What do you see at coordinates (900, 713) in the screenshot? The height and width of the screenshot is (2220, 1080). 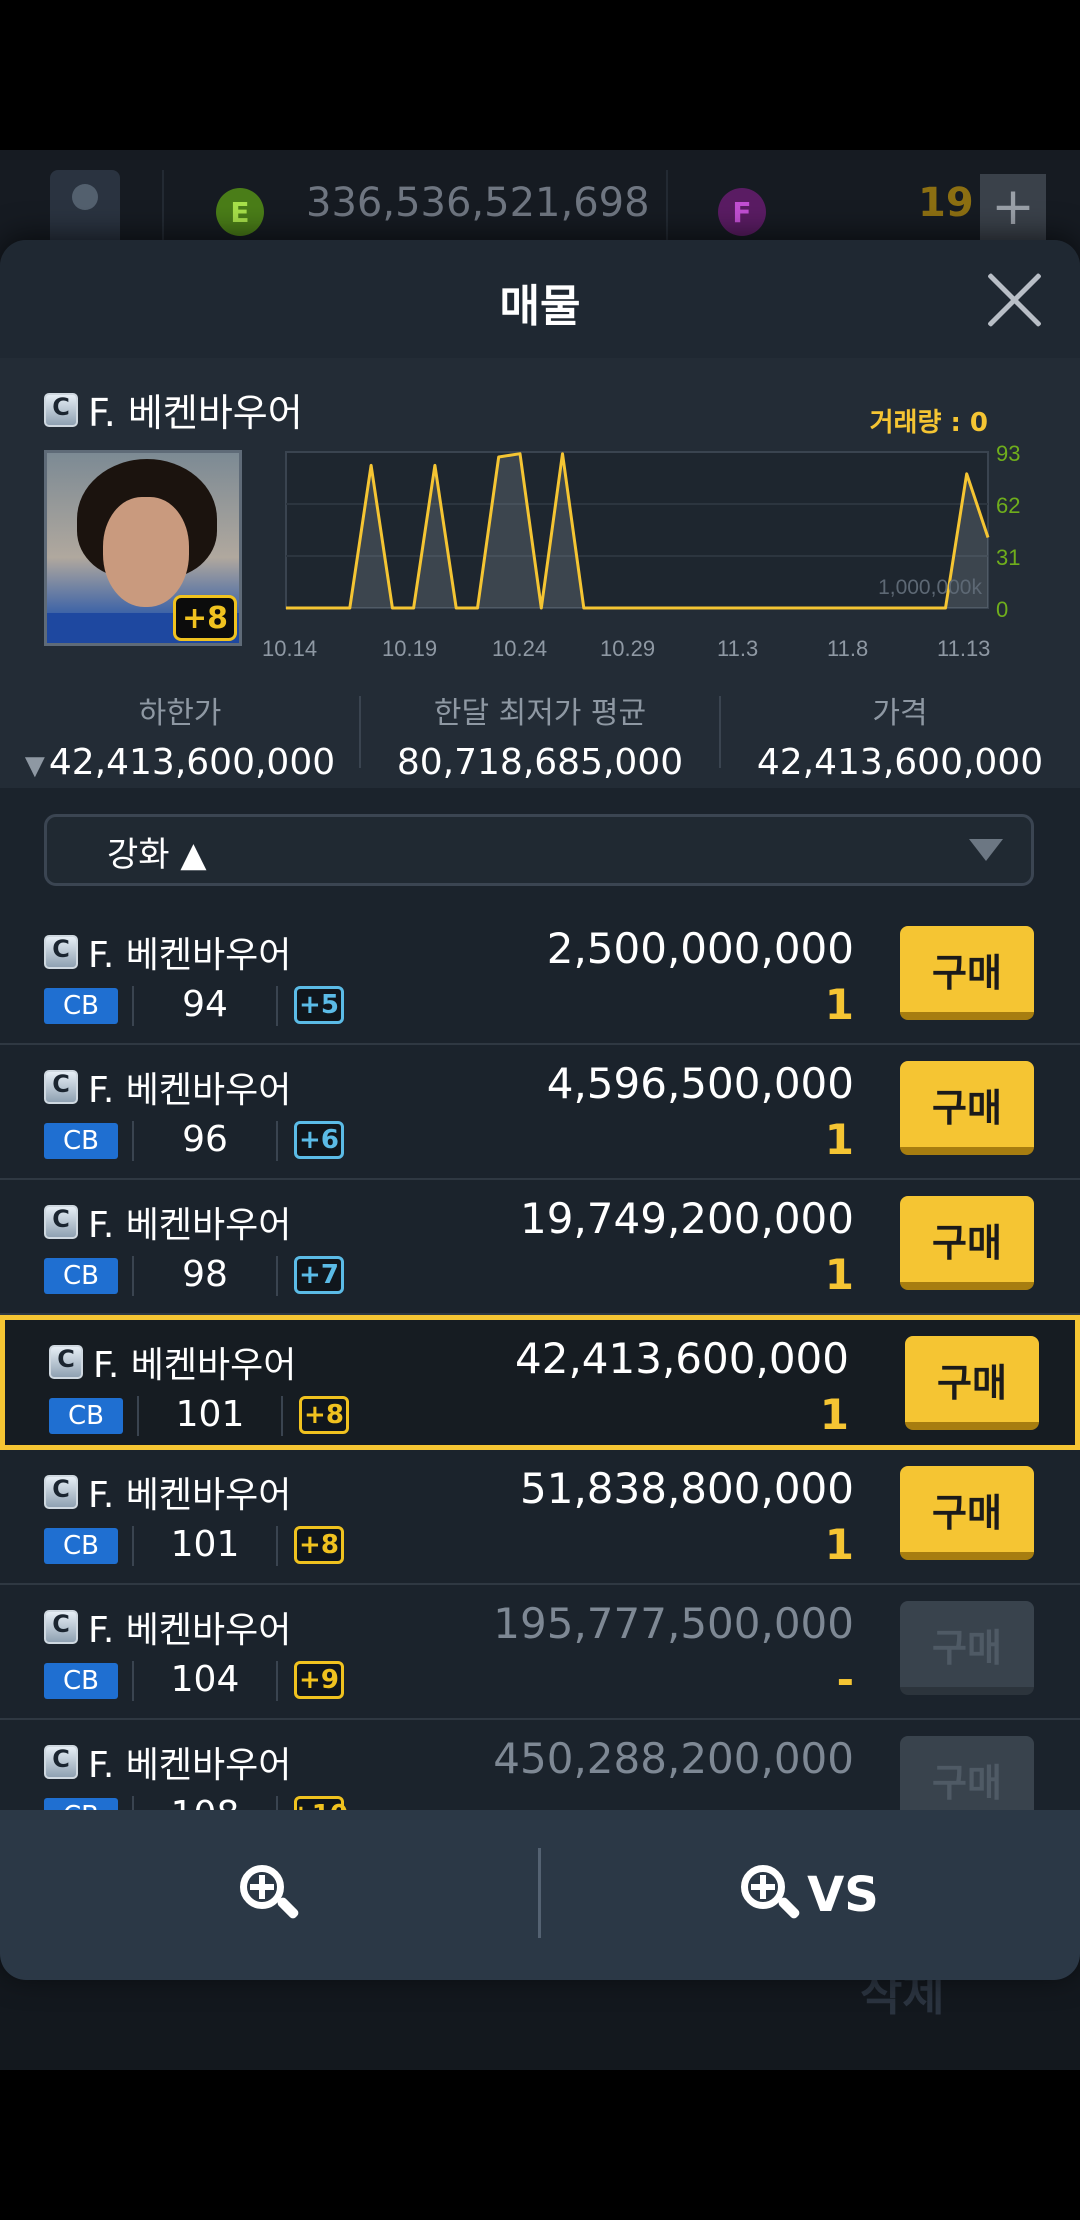 I see `current-price-label: 가격` at bounding box center [900, 713].